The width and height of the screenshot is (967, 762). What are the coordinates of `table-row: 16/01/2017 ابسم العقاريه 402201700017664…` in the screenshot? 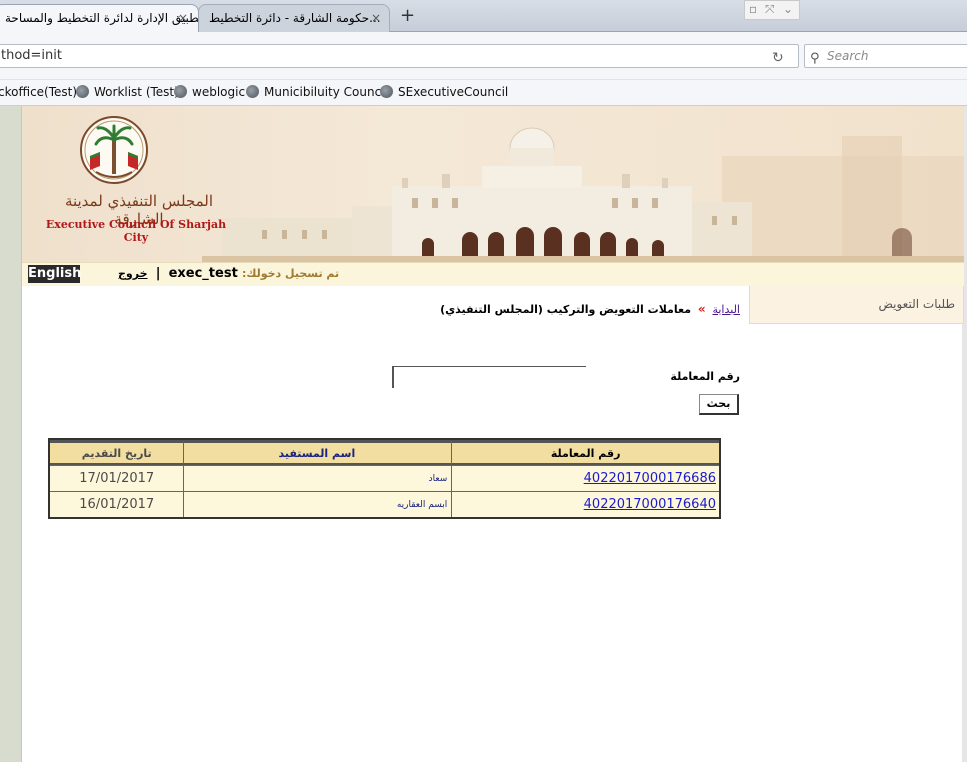 It's located at (384, 504).